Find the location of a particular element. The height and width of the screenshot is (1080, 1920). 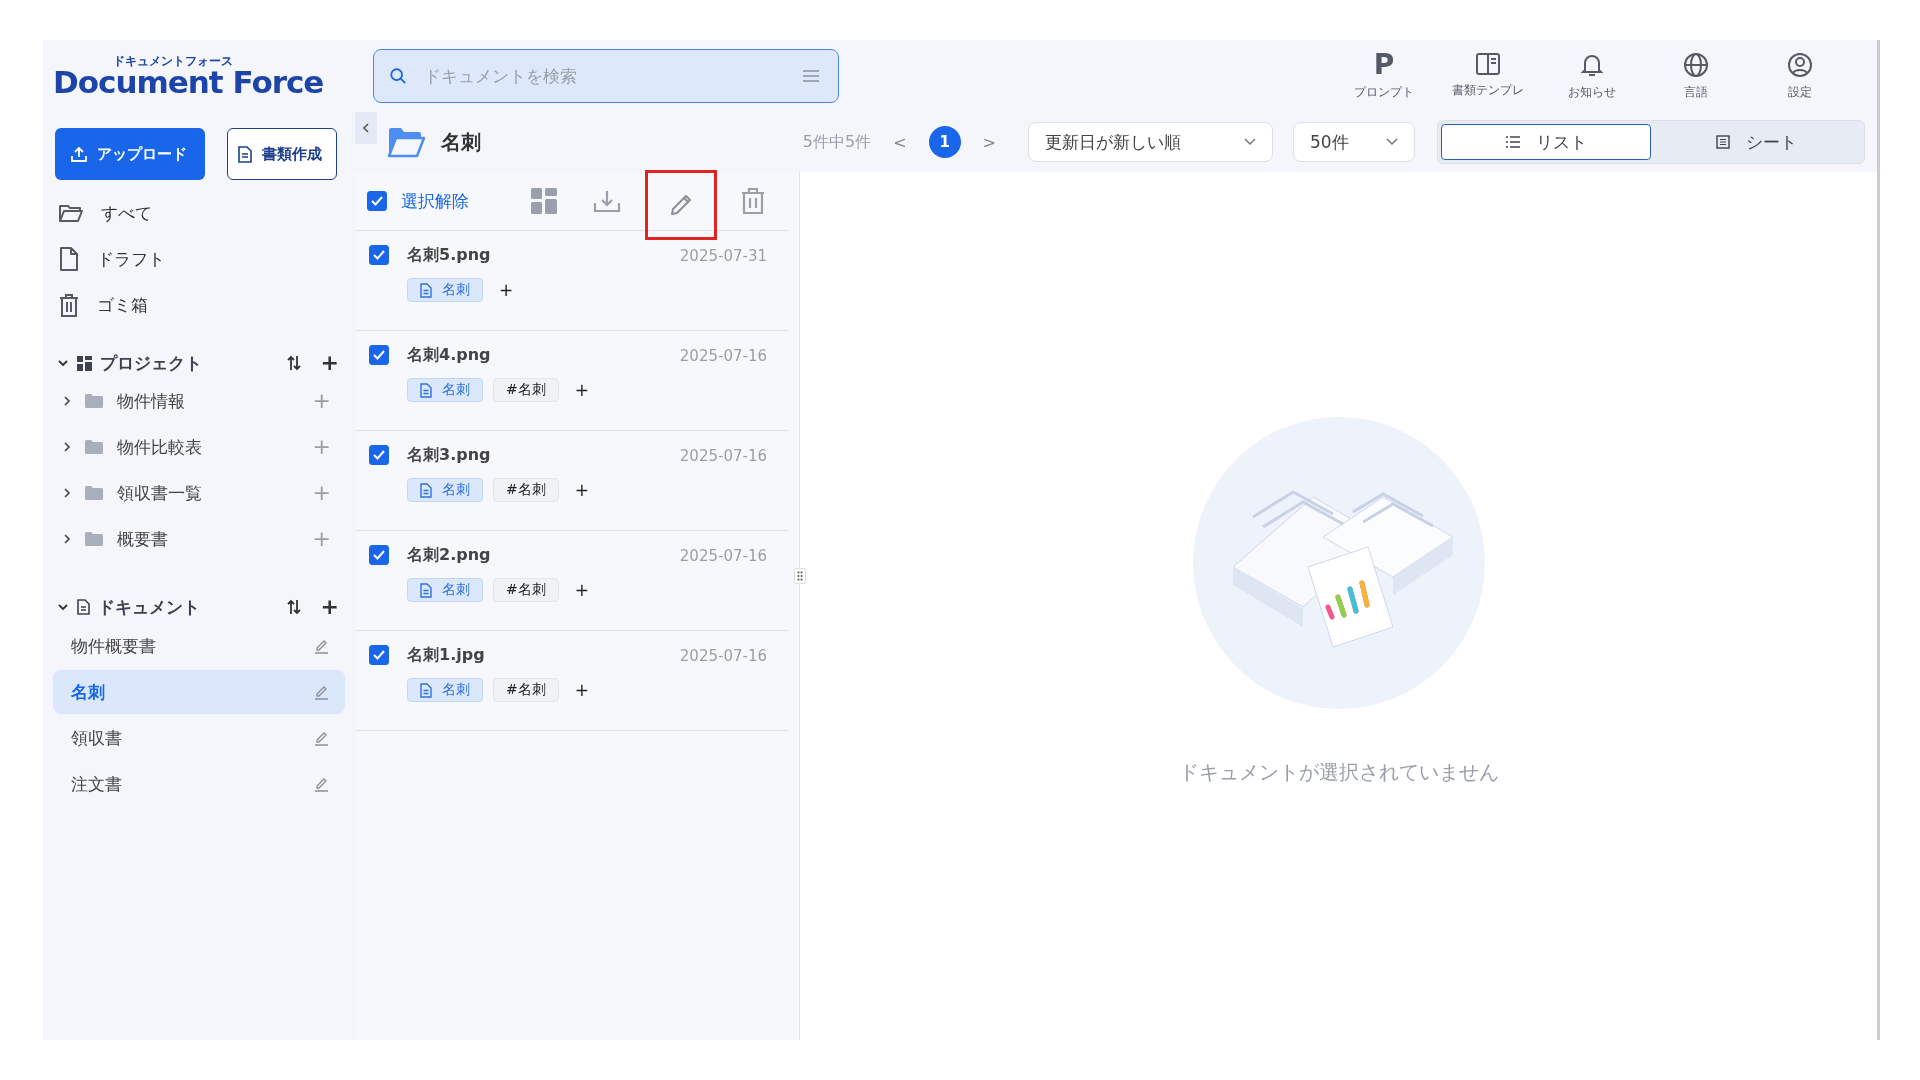

create-document-button: 書類作成 is located at coordinates (282, 154).